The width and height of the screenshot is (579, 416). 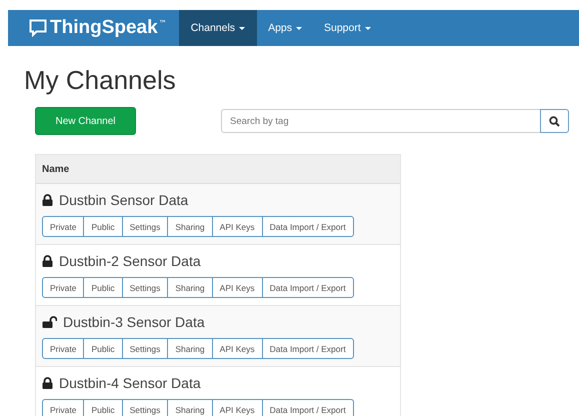 I want to click on speech-bubble-icon, so click(x=38, y=28).